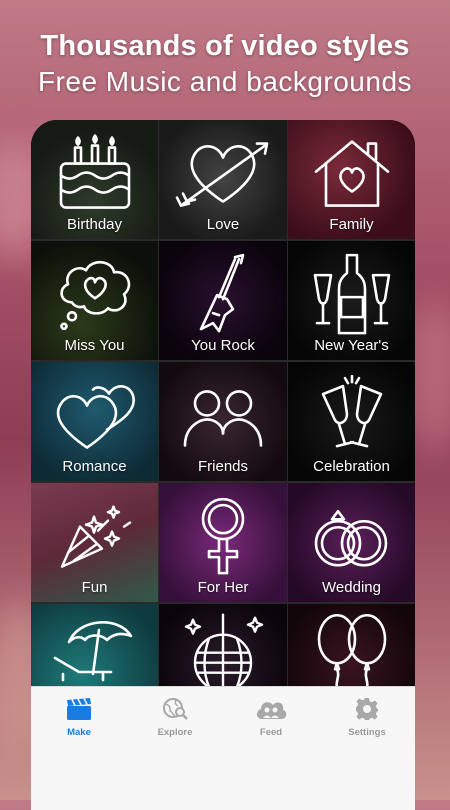 The image size is (450, 810). Describe the element at coordinates (223, 748) in the screenshot. I see `bottom-tab-bar: Make Explore Feed Settings` at that location.